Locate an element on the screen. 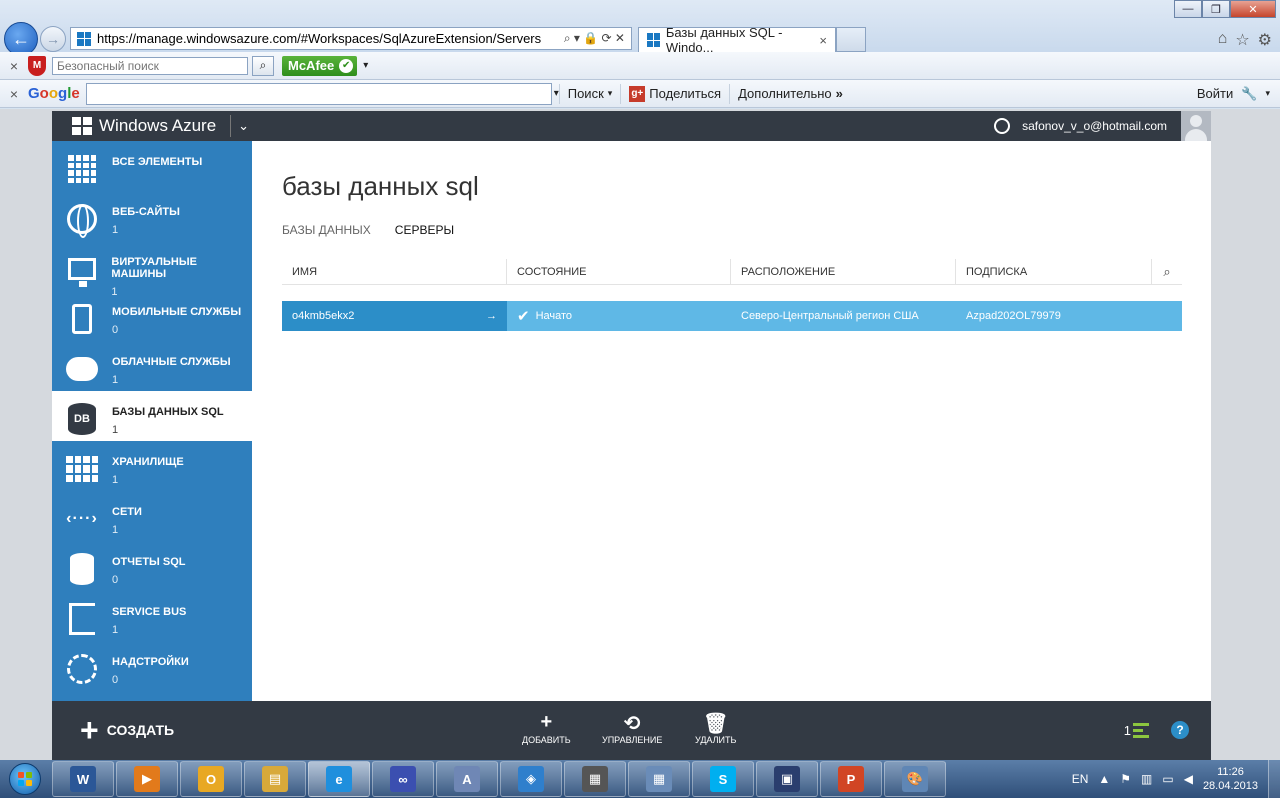 The width and height of the screenshot is (1280, 798). column-header-location: РАСПОЛОЖЕНИЕ is located at coordinates (843, 271).